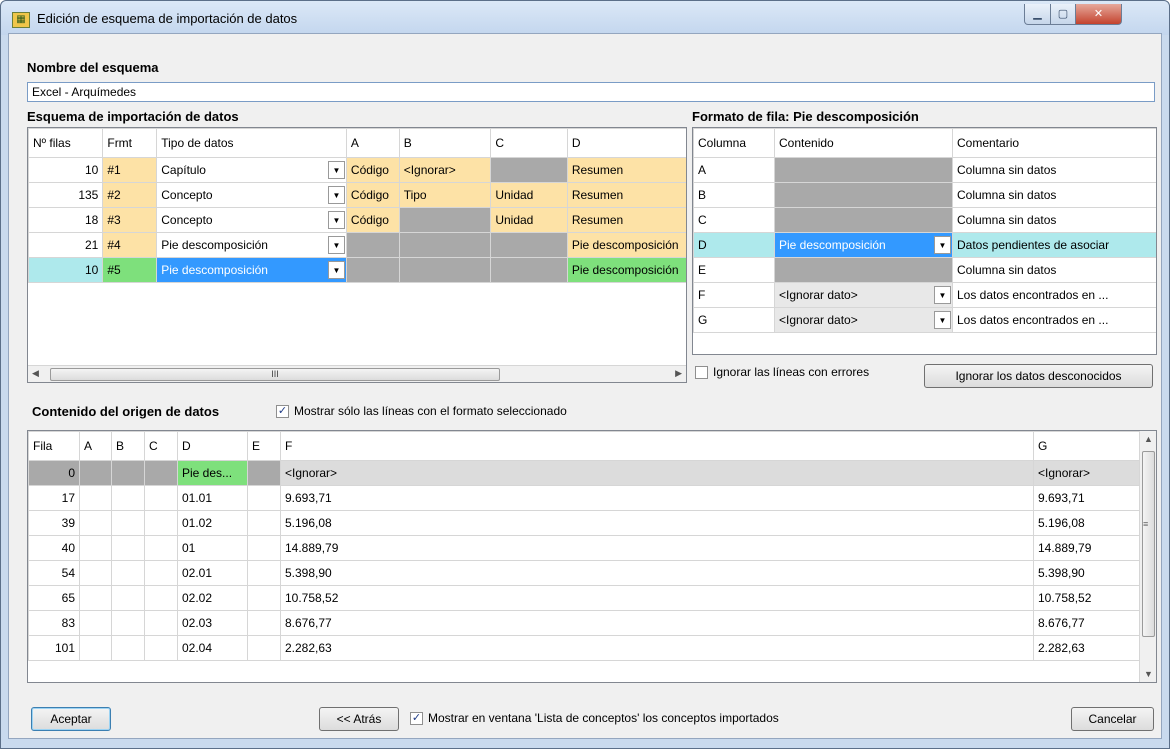  I want to click on back-button: << Atrás, so click(359, 719).